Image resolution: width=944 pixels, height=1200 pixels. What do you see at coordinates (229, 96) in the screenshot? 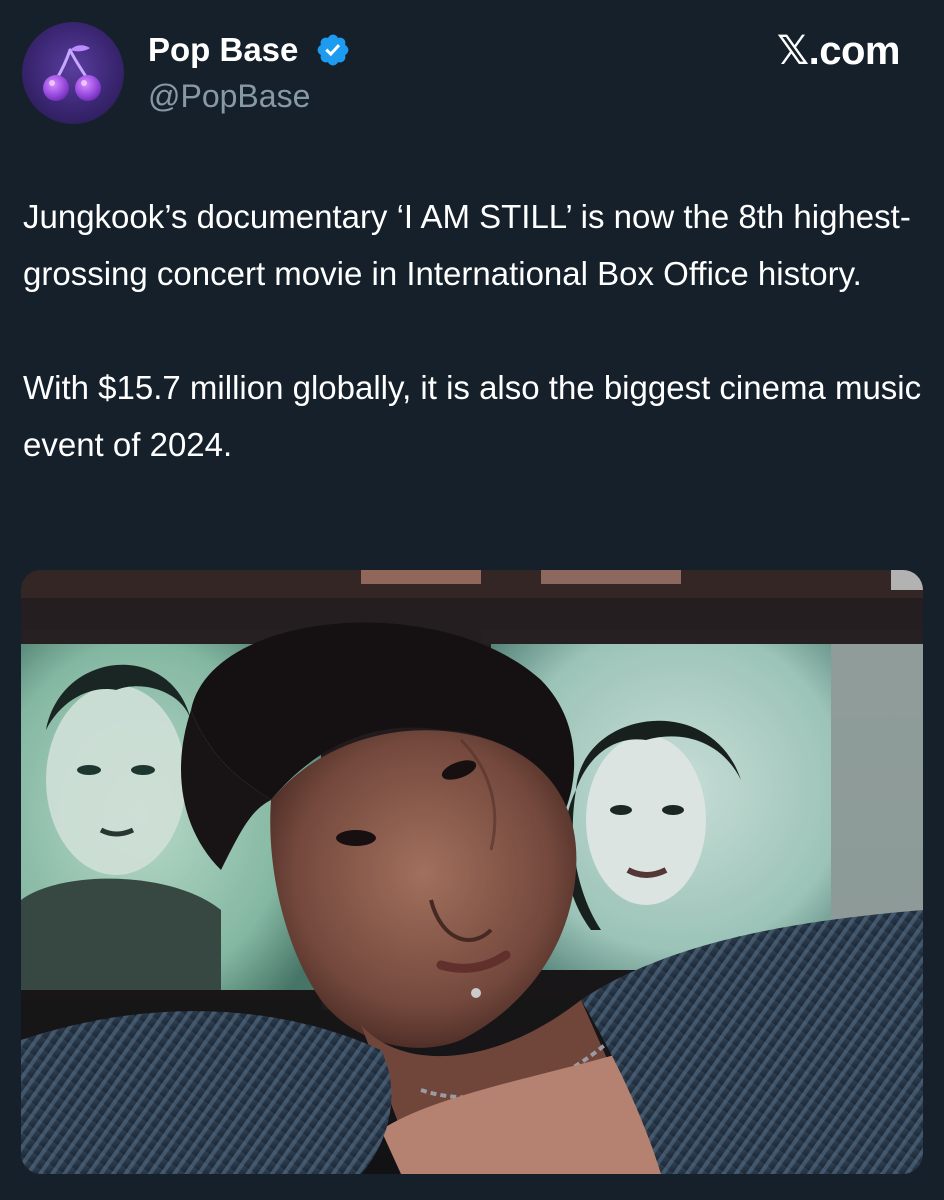
I see `author-handle: @PopBase` at bounding box center [229, 96].